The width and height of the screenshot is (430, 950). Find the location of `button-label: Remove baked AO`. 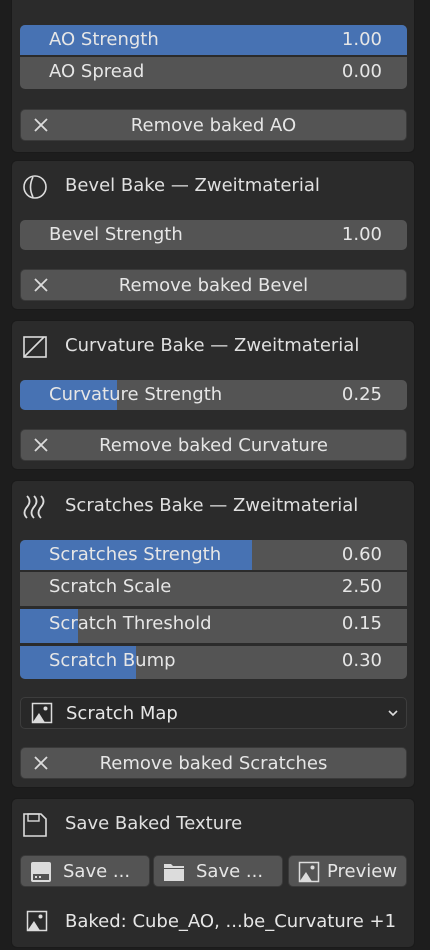

button-label: Remove baked AO is located at coordinates (213, 125).